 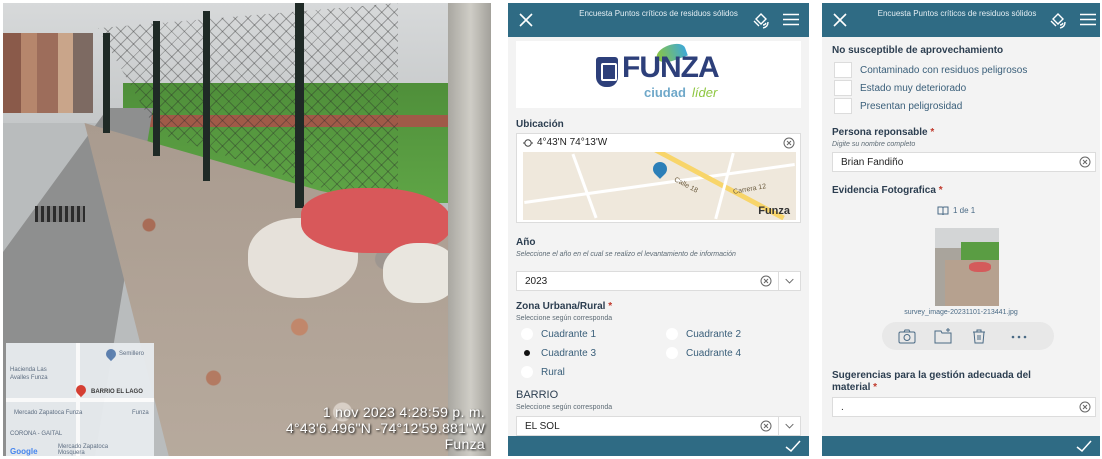 What do you see at coordinates (658, 446) in the screenshot?
I see `bottom-bar` at bounding box center [658, 446].